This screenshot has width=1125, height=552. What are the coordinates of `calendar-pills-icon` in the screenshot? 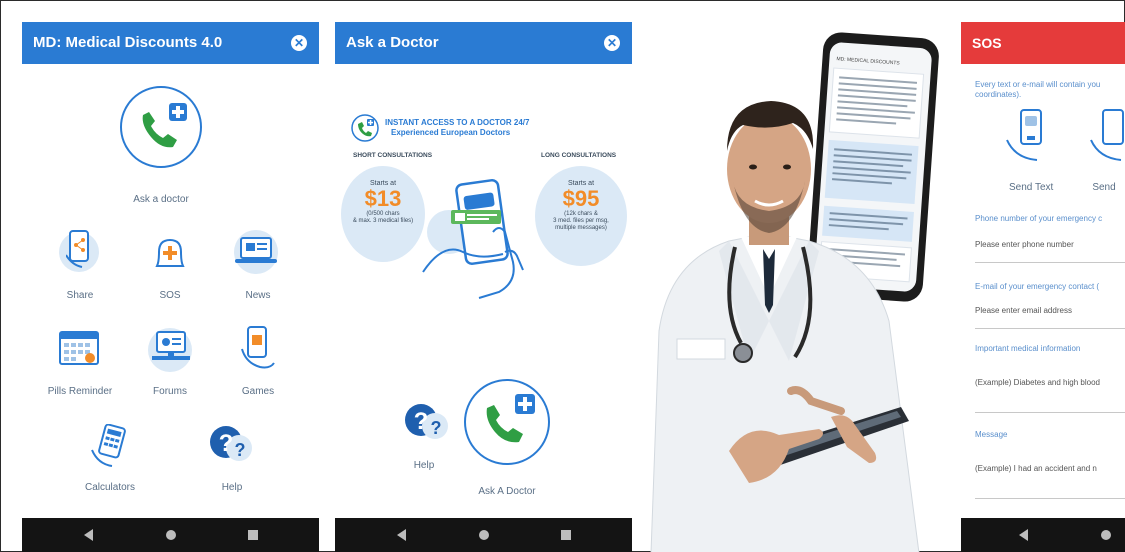 It's located at (79, 348).